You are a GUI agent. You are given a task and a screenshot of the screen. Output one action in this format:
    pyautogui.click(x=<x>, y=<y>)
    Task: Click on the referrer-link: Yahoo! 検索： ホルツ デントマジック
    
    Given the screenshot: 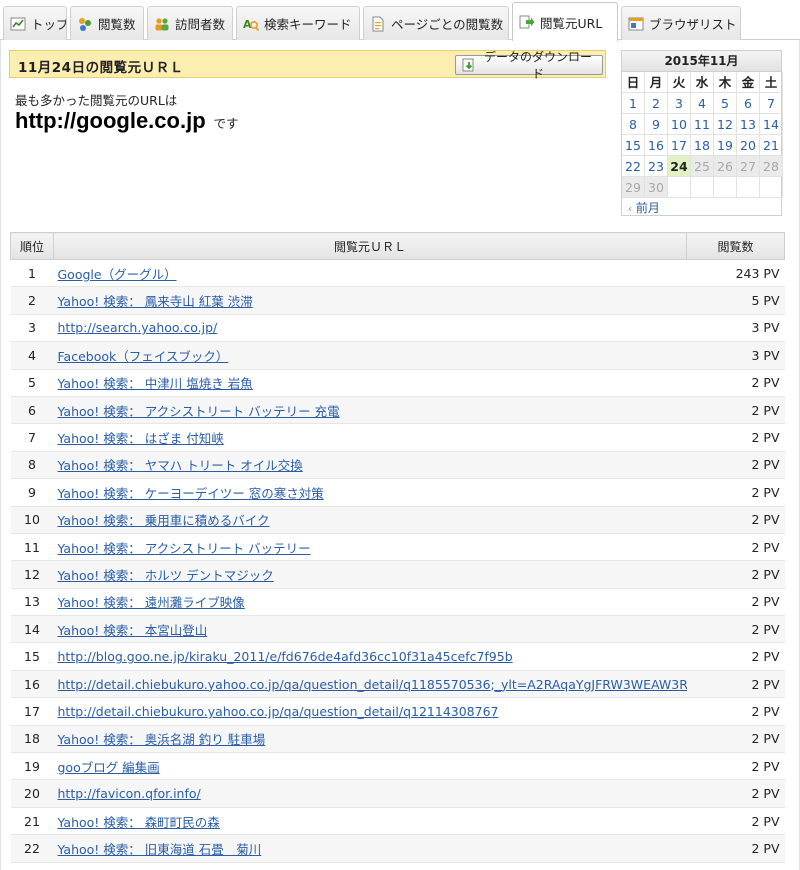 What is the action you would take?
    pyautogui.click(x=166, y=575)
    